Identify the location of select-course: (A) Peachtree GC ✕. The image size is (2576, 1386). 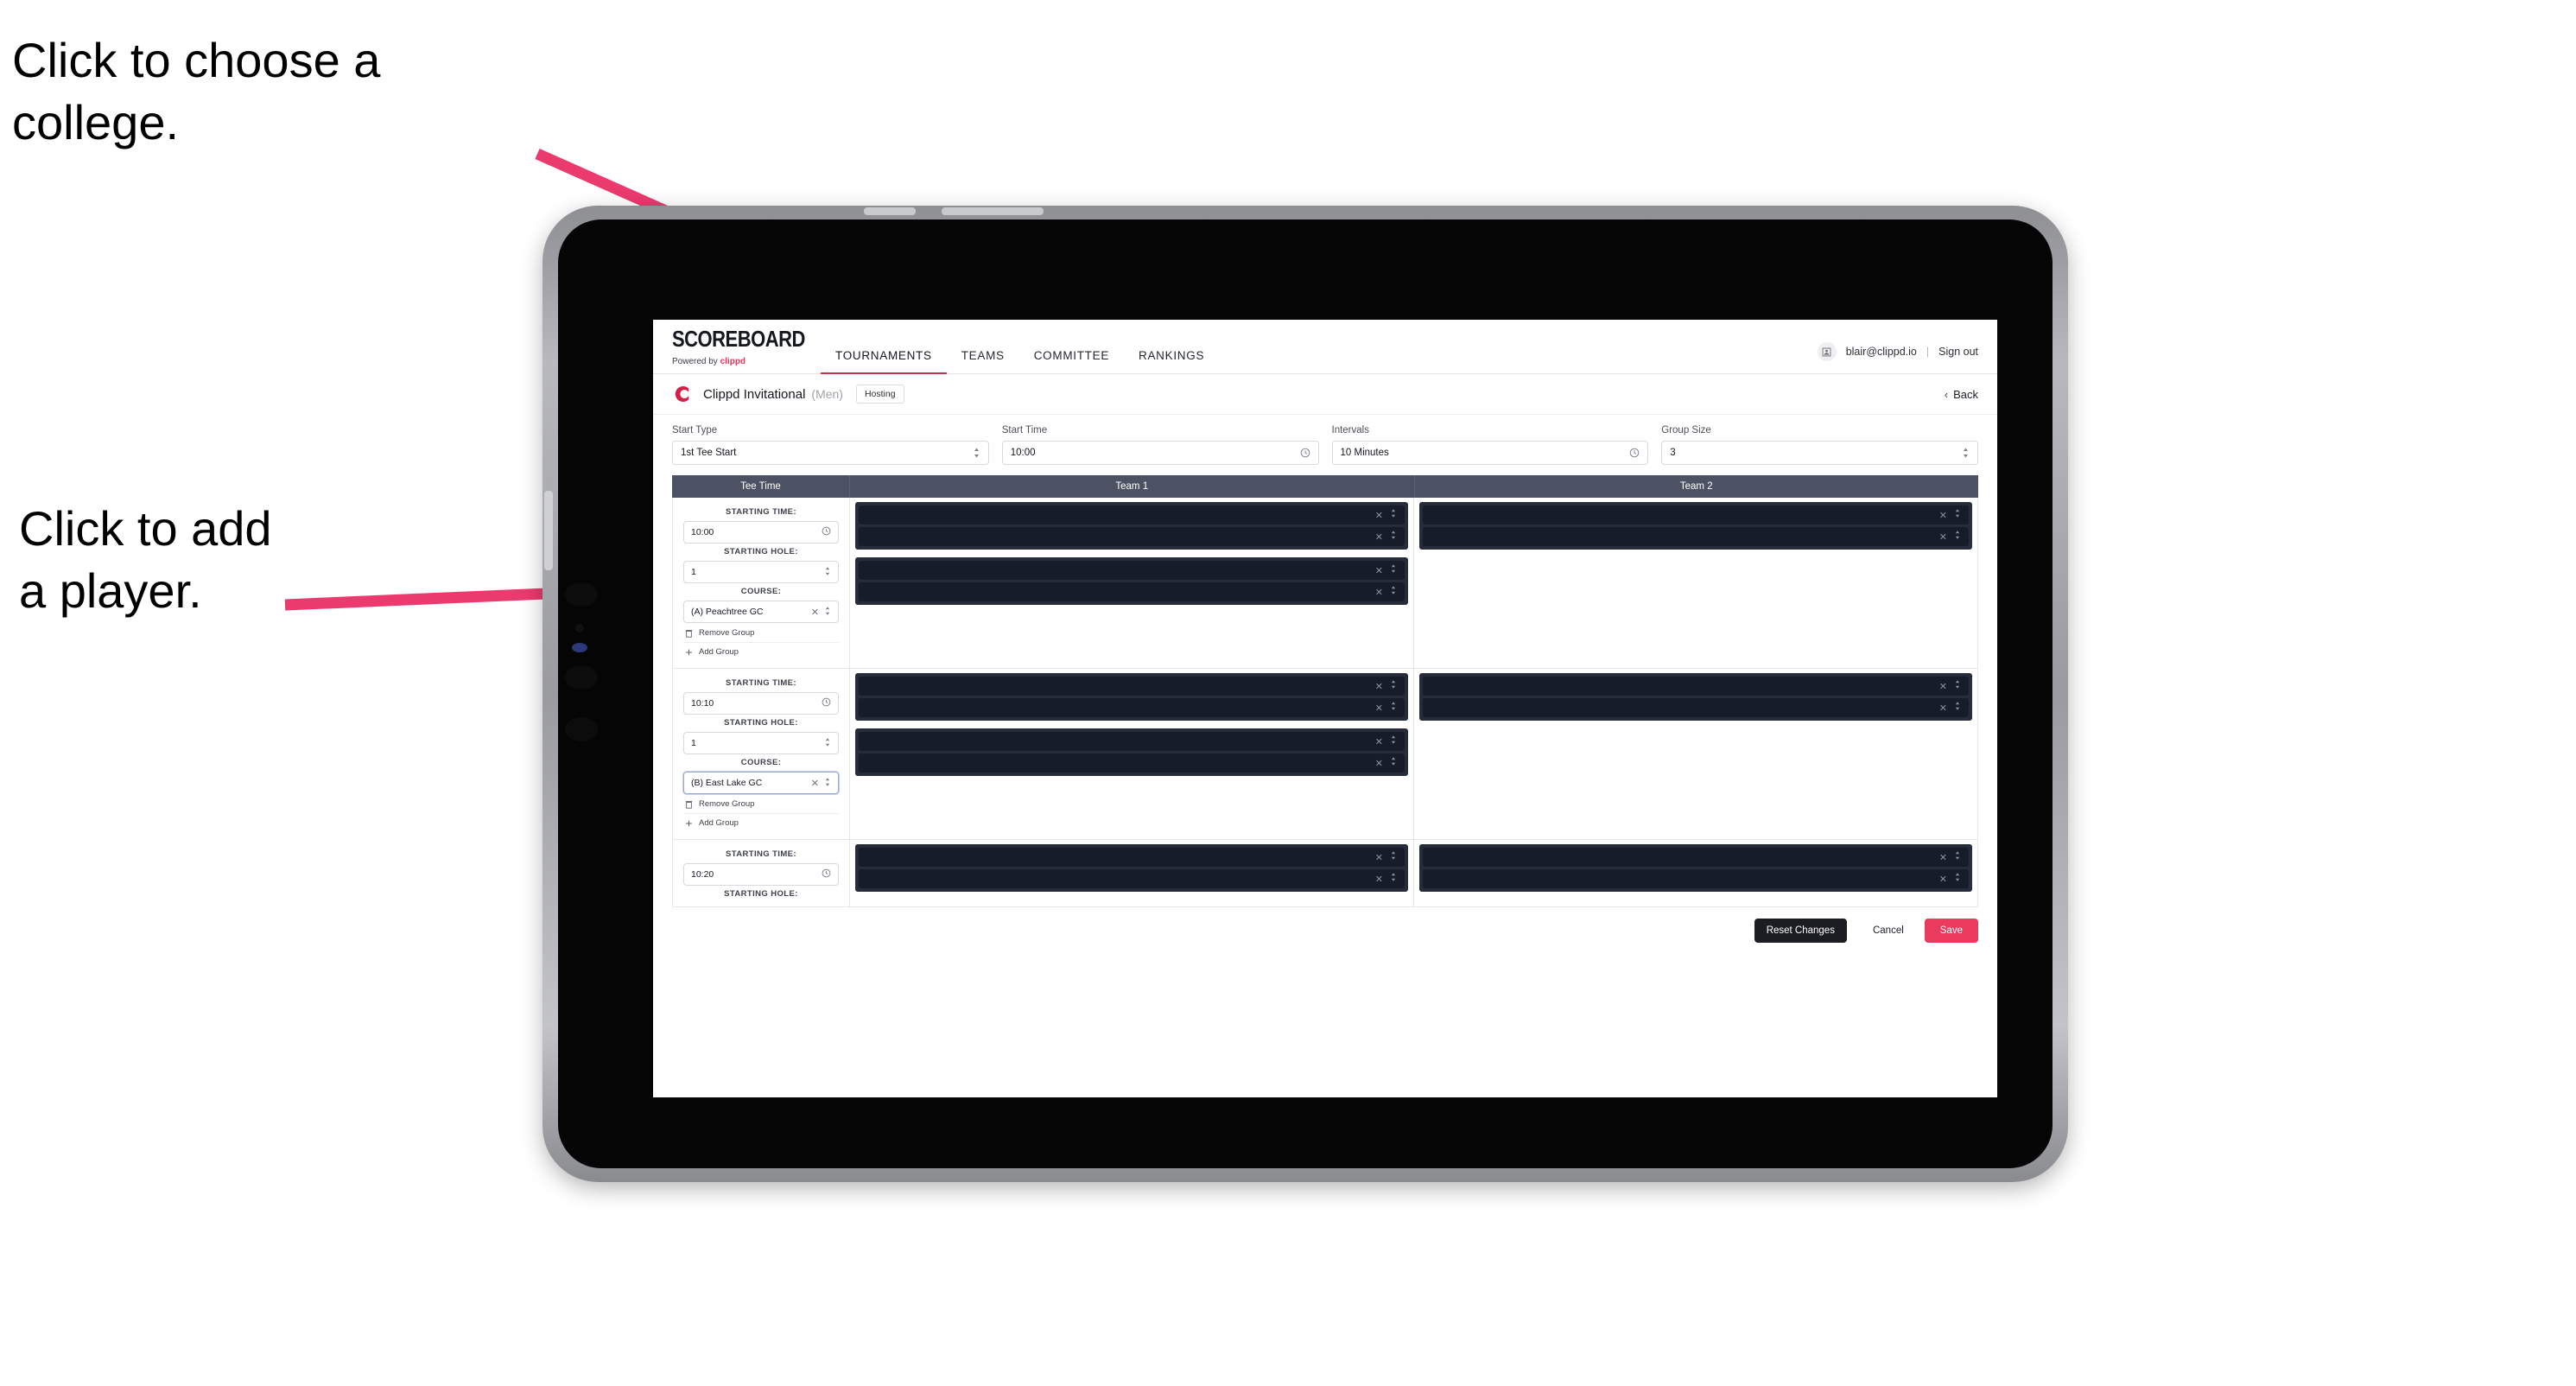
(761, 612).